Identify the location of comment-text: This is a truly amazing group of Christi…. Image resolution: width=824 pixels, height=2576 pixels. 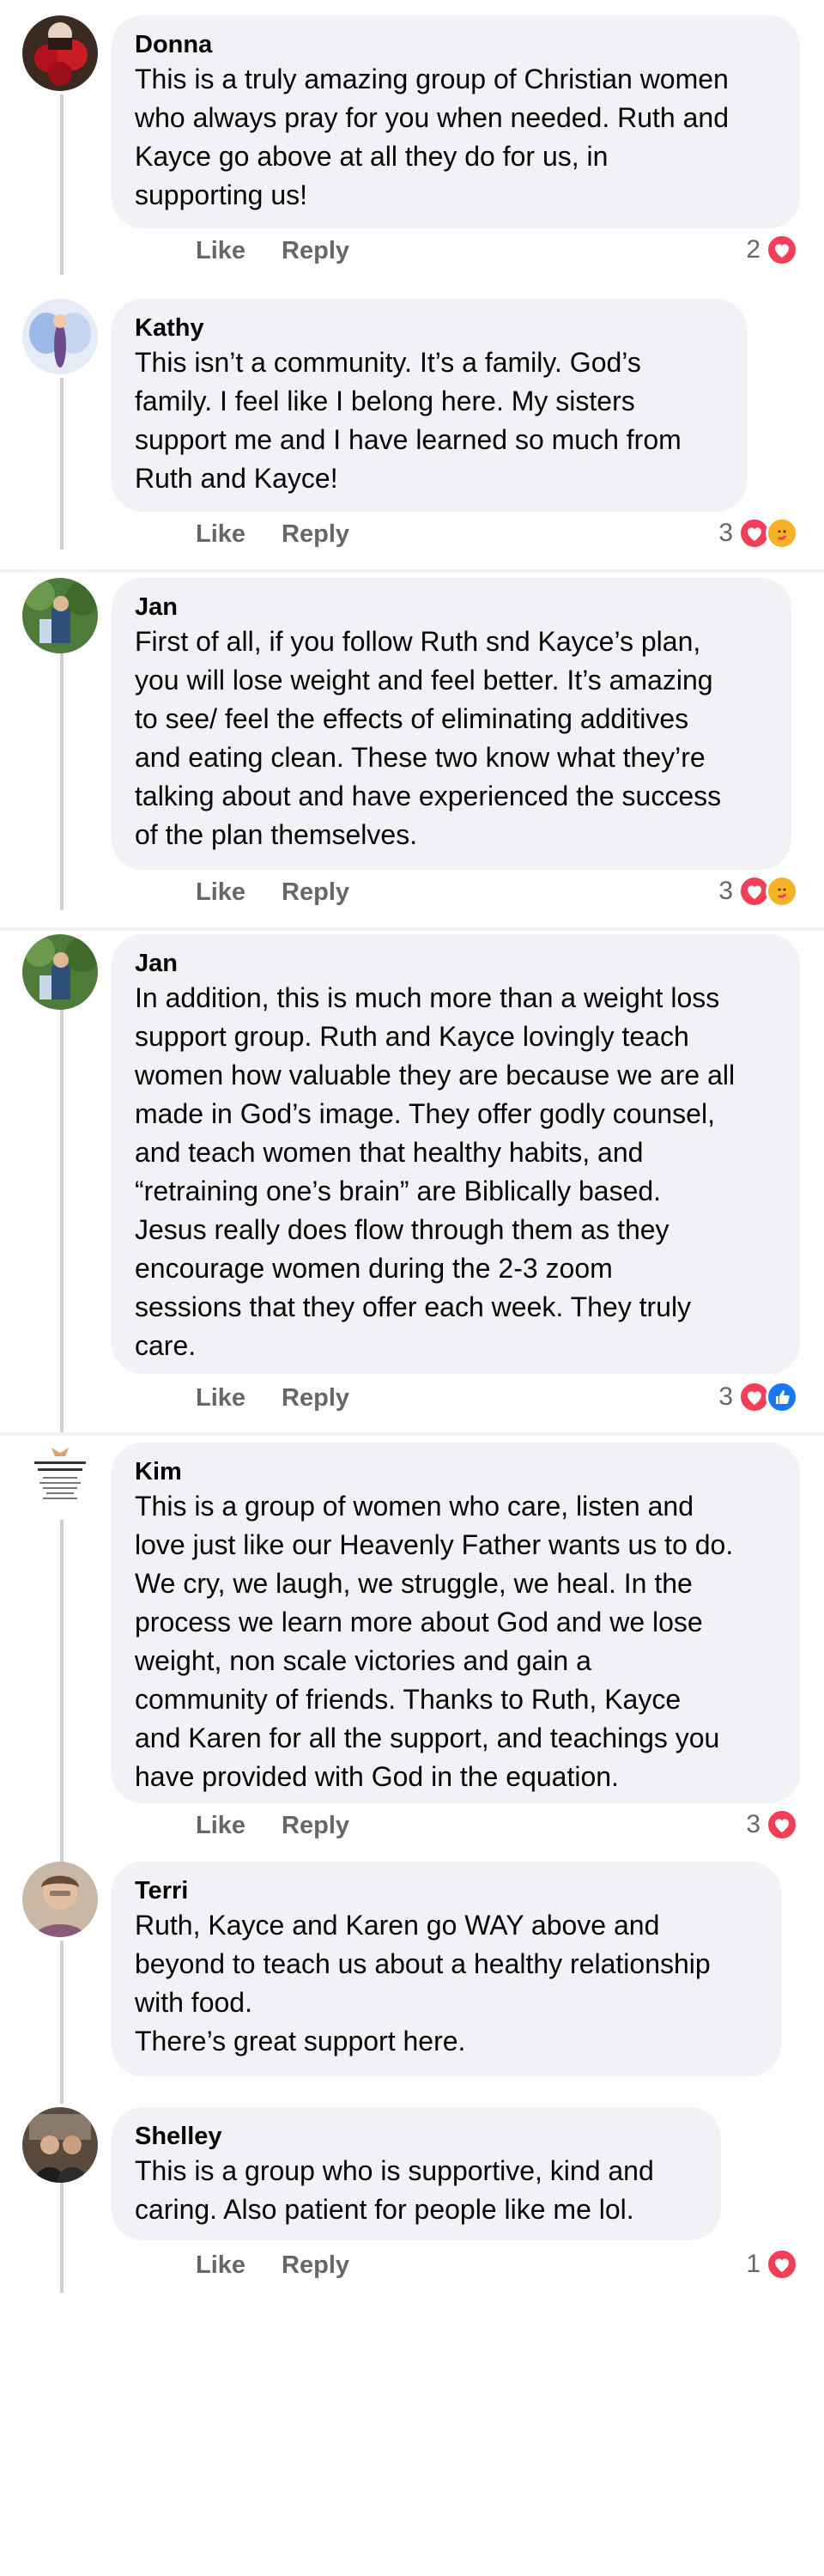
(432, 137).